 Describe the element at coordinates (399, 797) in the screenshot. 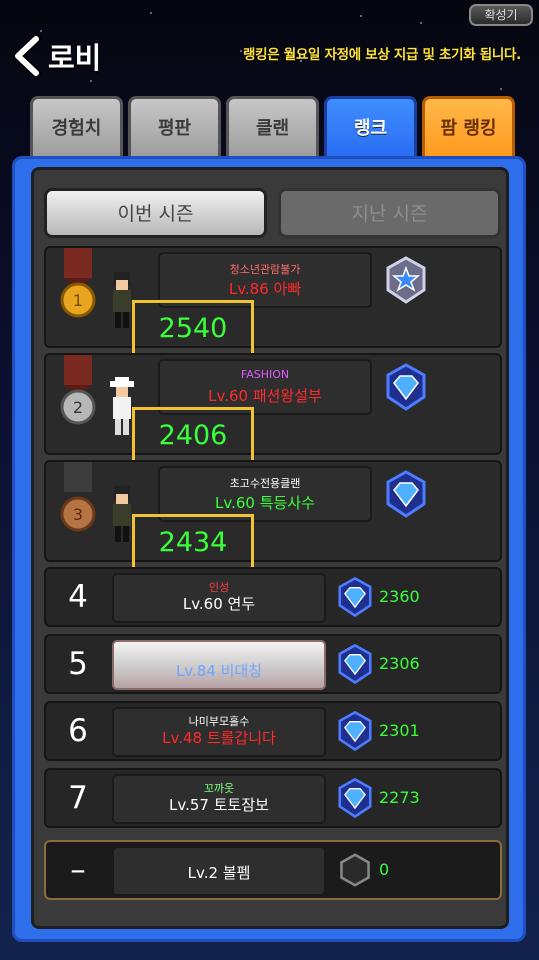

I see `rank-points: 2273` at that location.